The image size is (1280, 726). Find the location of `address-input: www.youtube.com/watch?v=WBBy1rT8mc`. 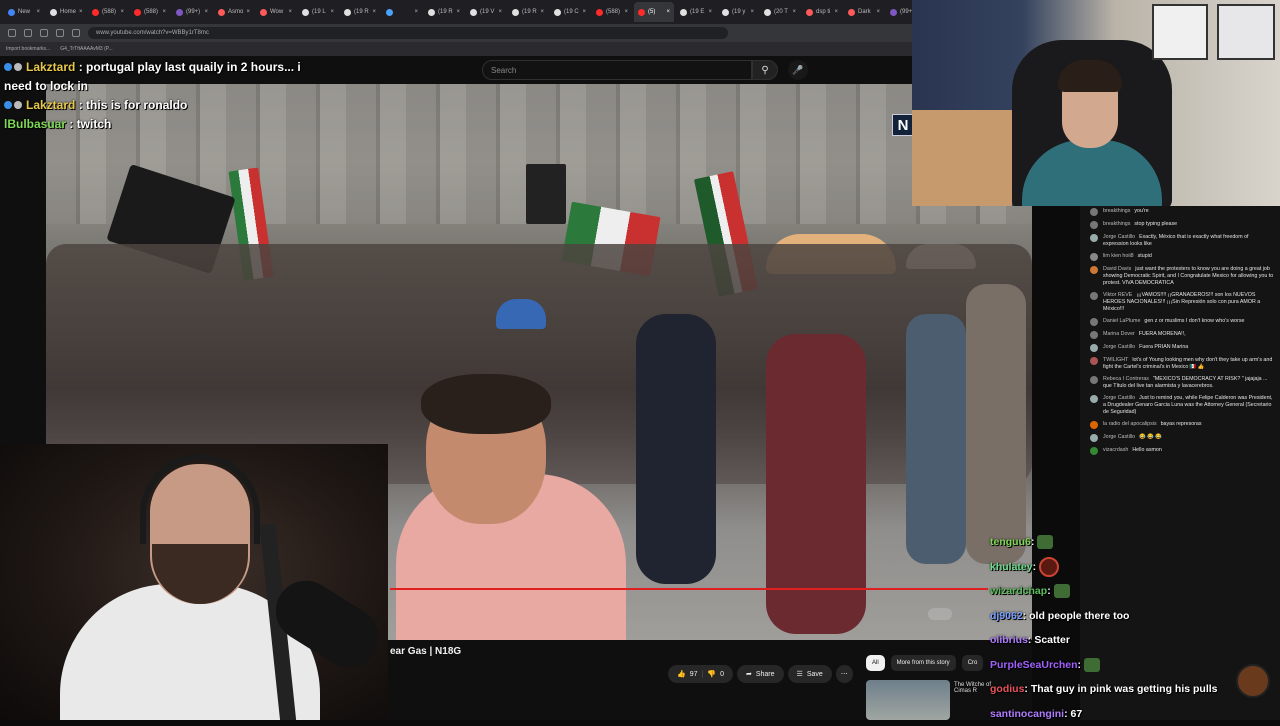

address-input: www.youtube.com/watch?v=WBBy1rT8mc is located at coordinates (408, 33).